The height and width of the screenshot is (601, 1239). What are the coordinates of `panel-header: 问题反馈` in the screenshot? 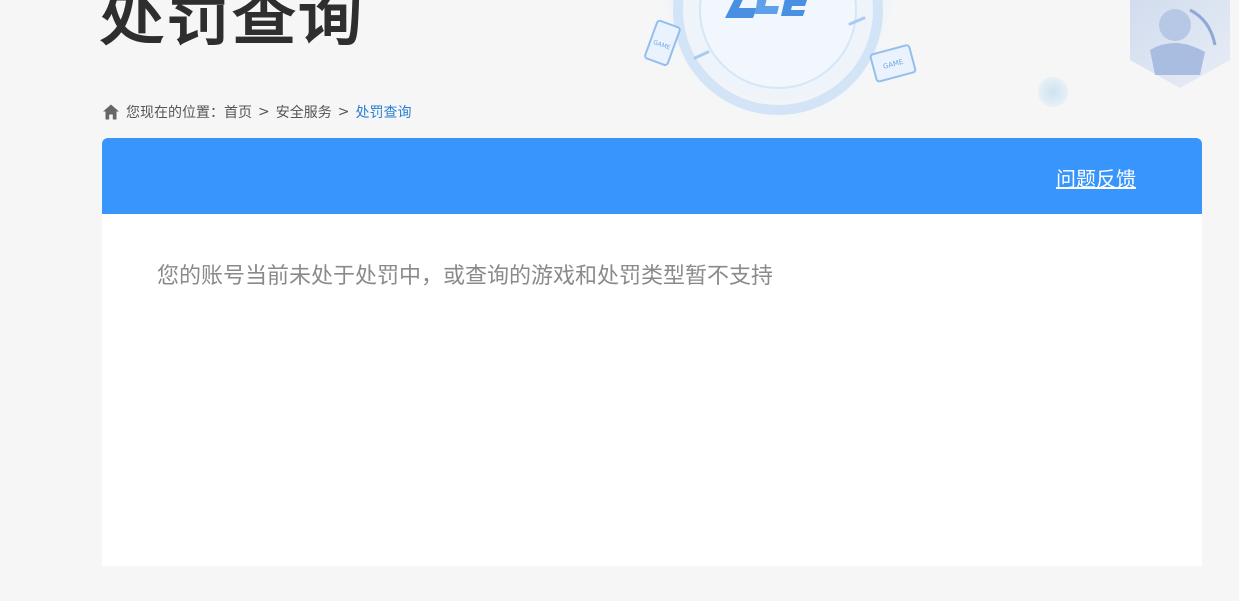 It's located at (652, 176).